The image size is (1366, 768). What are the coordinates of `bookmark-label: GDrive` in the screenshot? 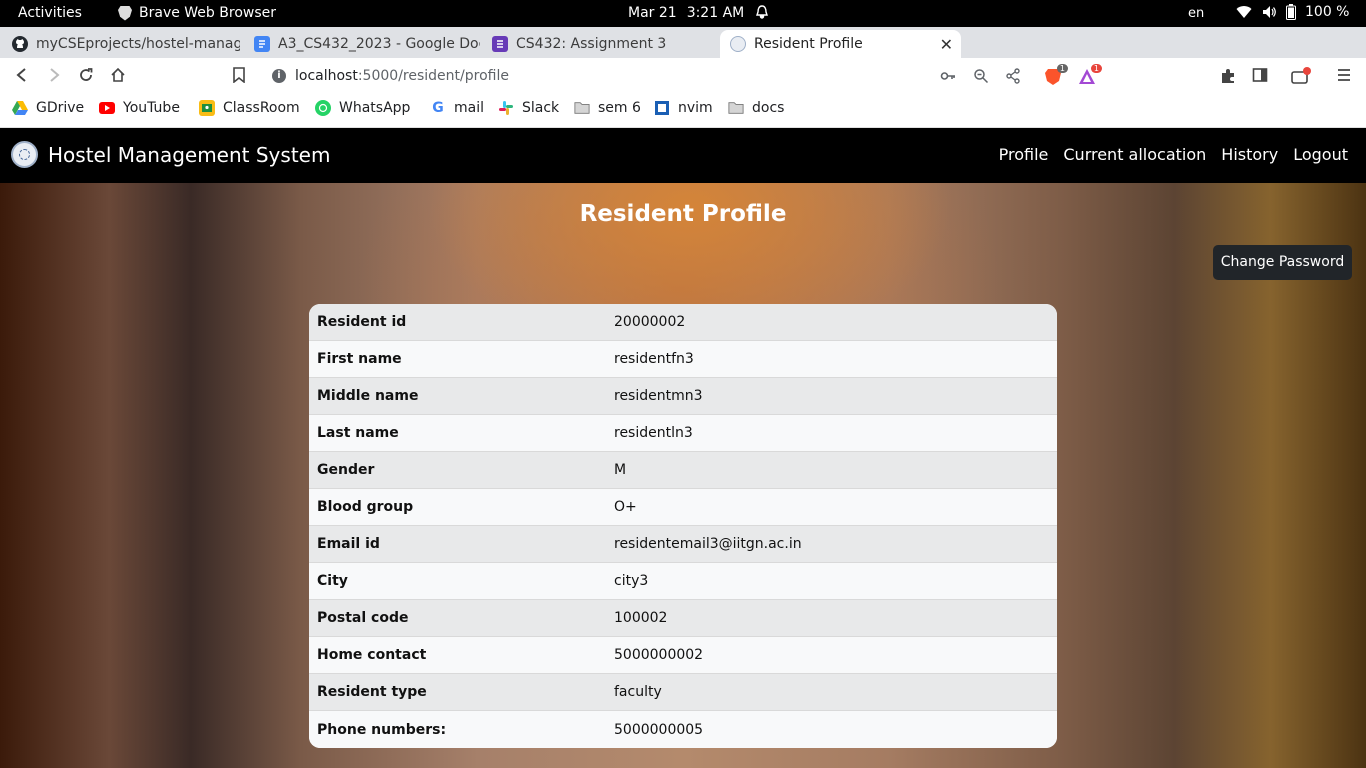 It's located at (60, 108).